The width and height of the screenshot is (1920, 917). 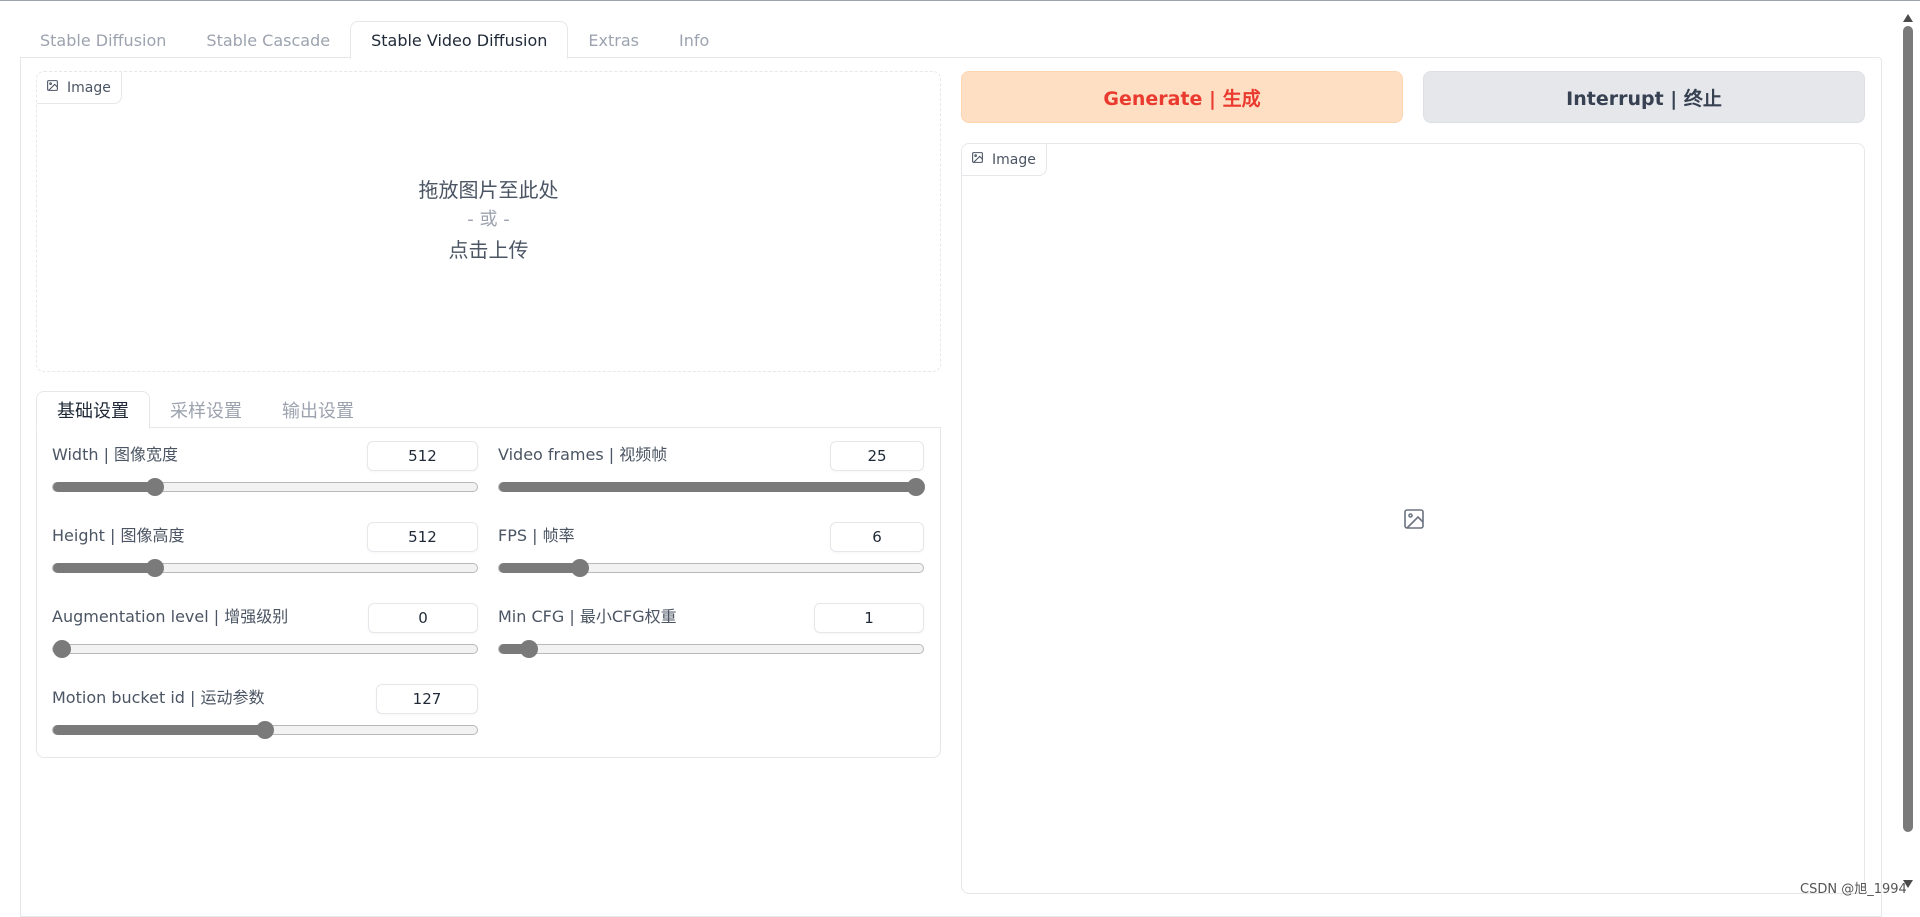 I want to click on watermark: CSDN @旭_1994, so click(x=1853, y=889).